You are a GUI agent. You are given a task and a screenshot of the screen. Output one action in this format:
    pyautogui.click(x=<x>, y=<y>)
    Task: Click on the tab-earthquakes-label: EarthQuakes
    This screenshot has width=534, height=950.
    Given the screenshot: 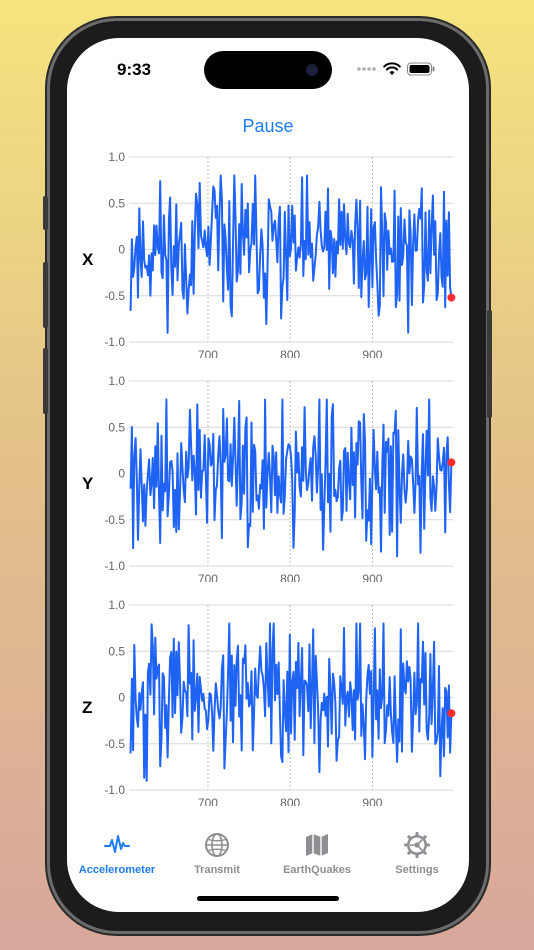 What is the action you would take?
    pyautogui.click(x=317, y=870)
    